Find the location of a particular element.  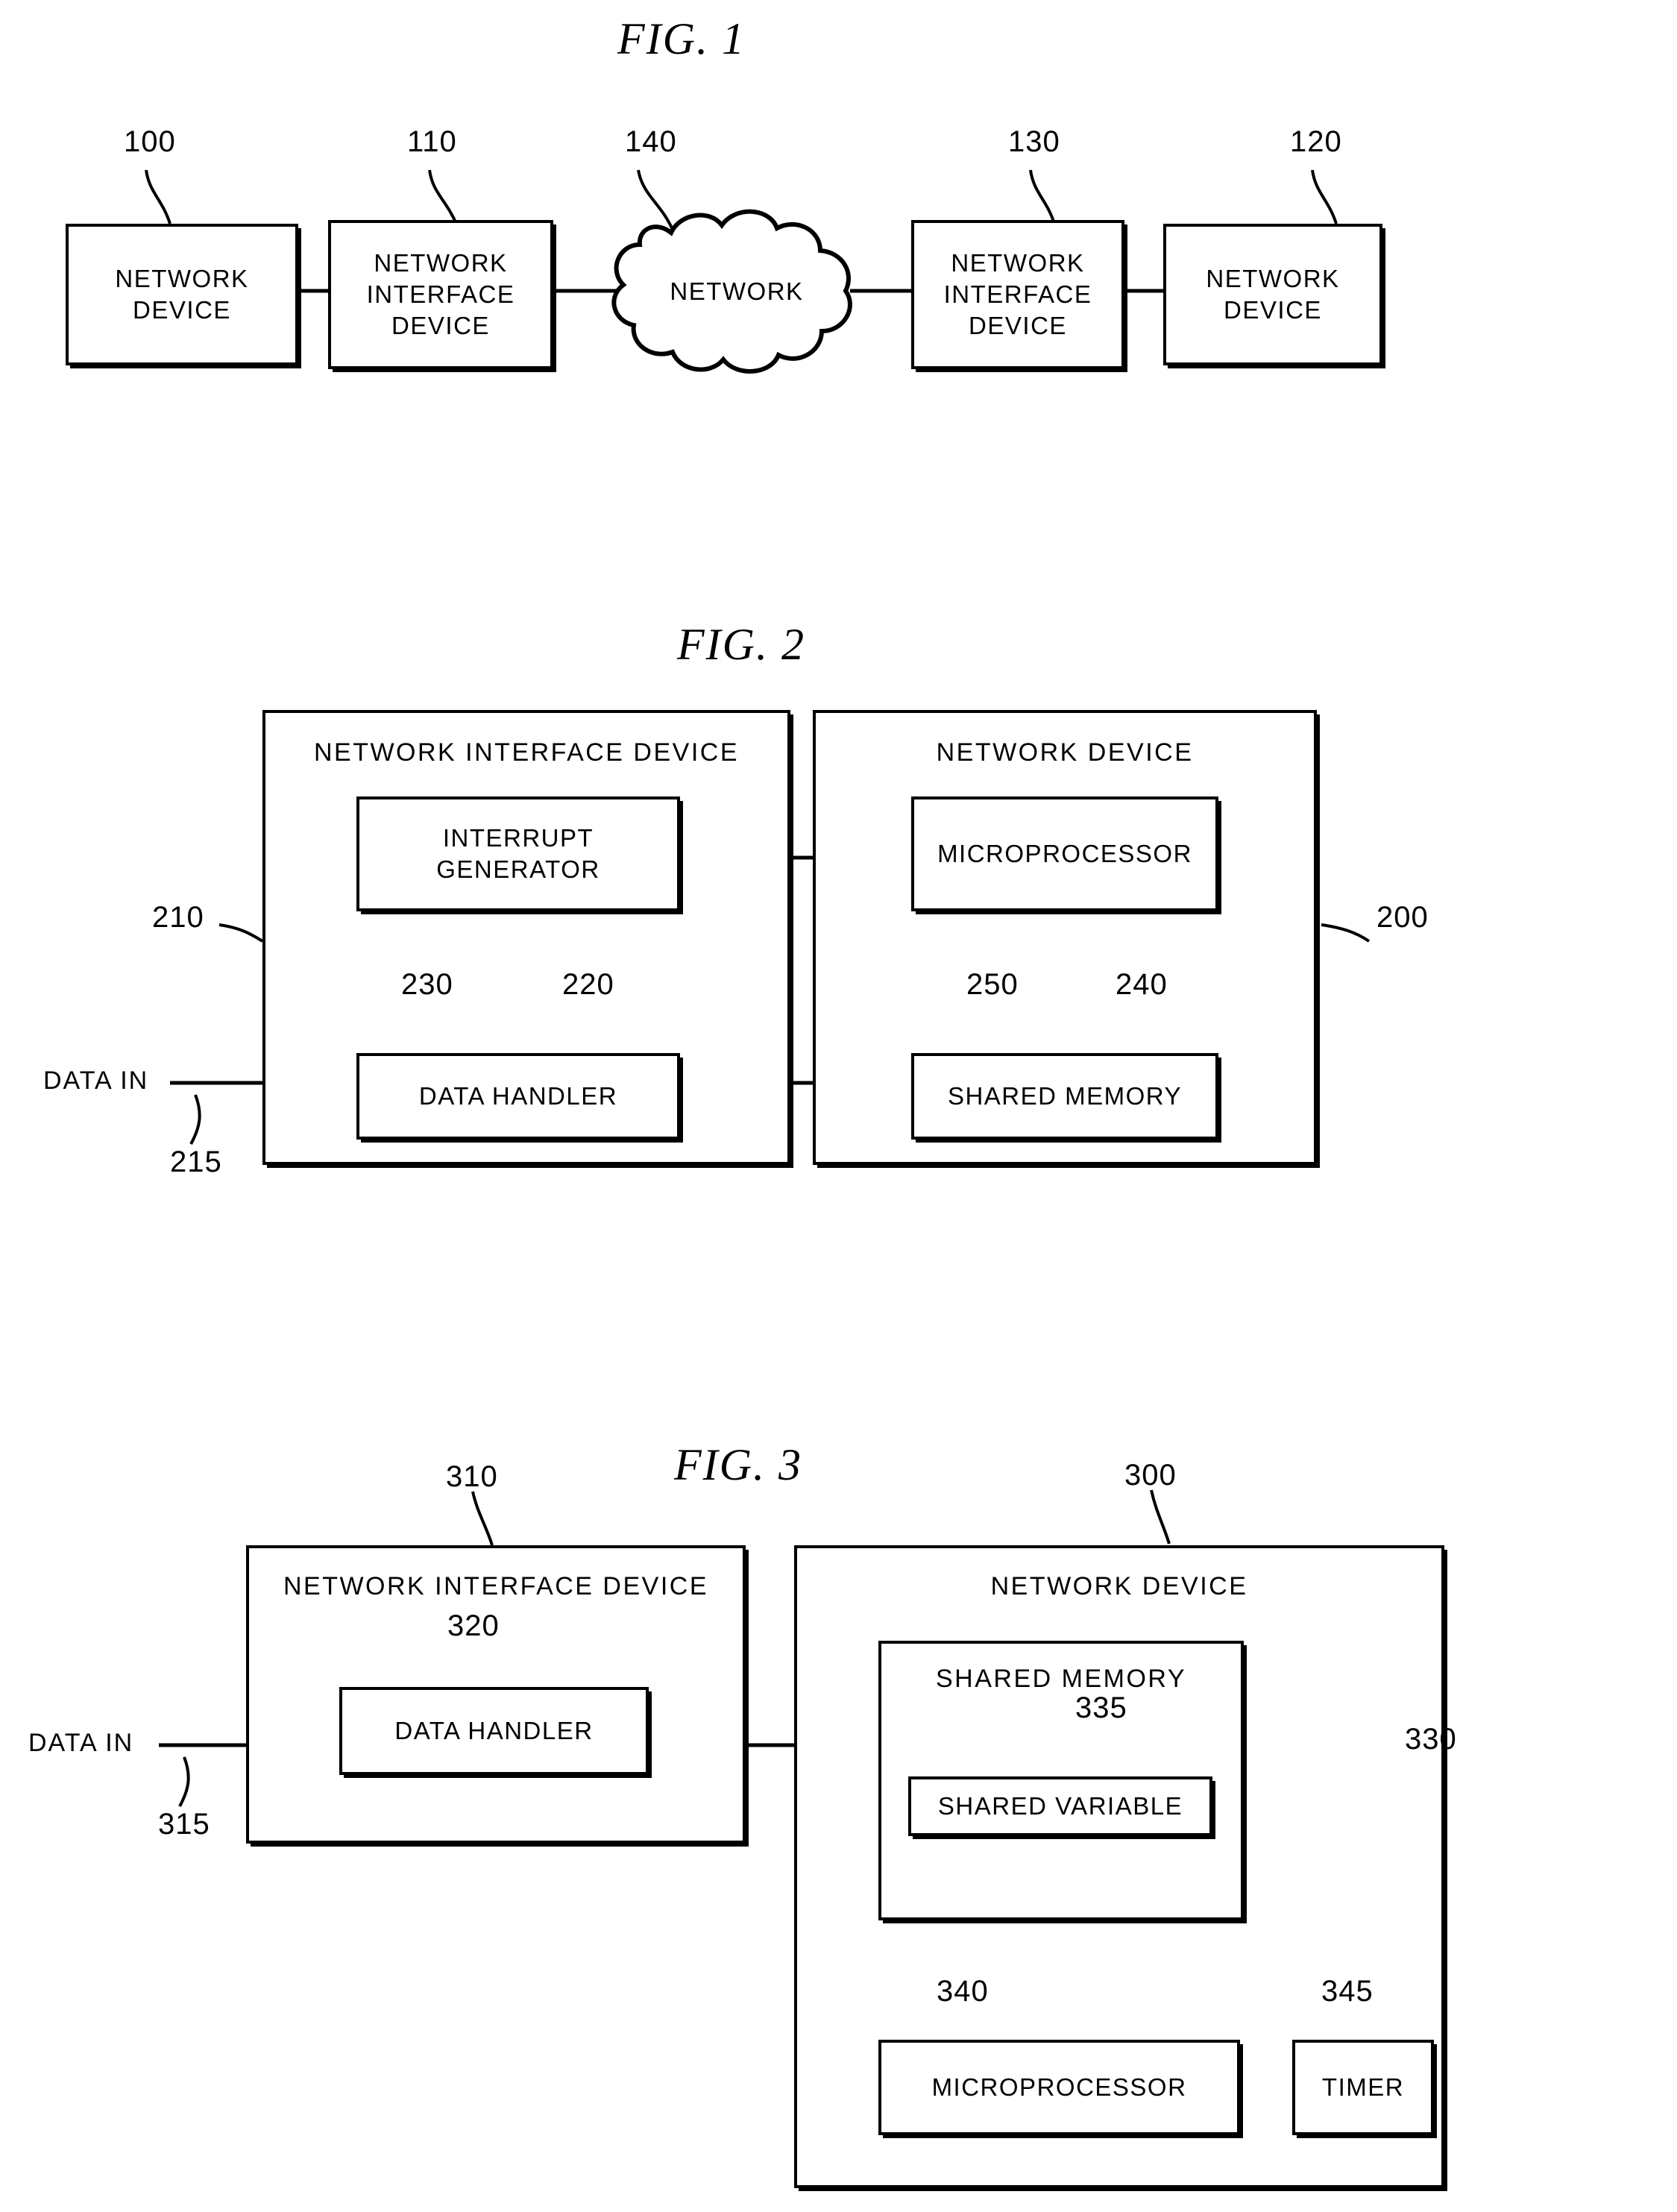

fig3-data-handler: DATA HANDLER is located at coordinates (494, 1731).